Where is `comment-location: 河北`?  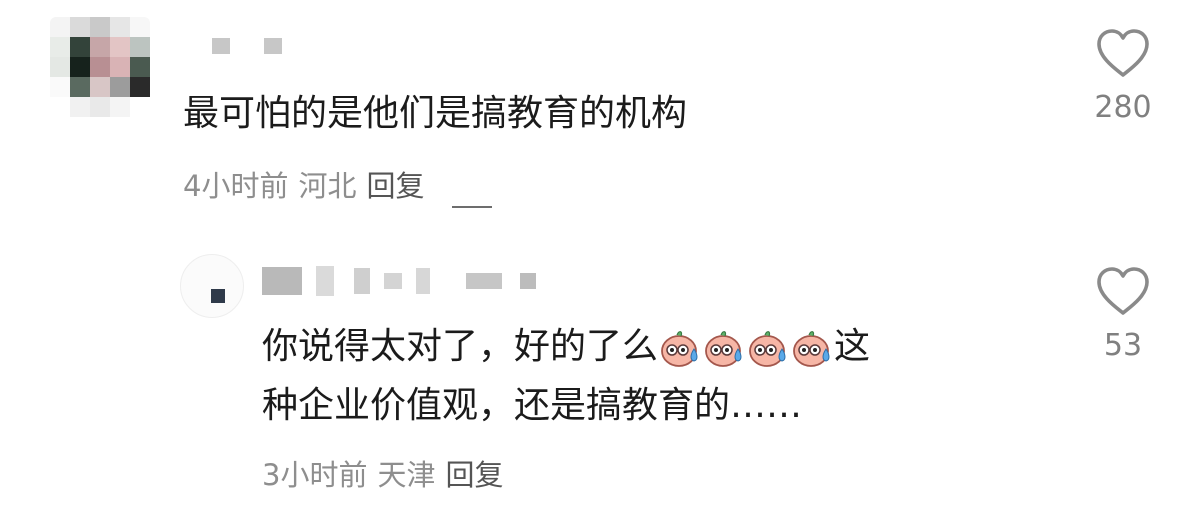
comment-location: 河北 is located at coordinates (327, 186).